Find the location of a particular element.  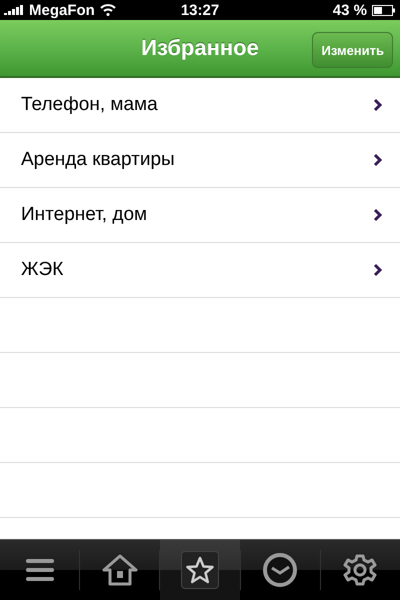

home-icon is located at coordinates (119, 570).